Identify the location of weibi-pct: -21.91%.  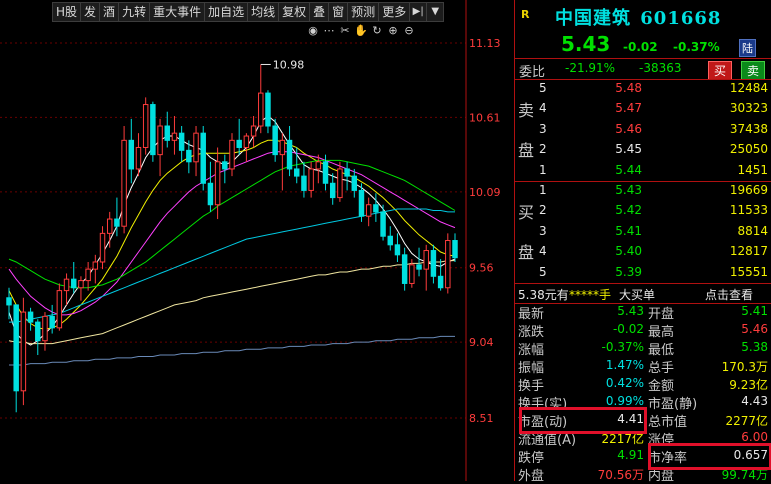
(590, 68).